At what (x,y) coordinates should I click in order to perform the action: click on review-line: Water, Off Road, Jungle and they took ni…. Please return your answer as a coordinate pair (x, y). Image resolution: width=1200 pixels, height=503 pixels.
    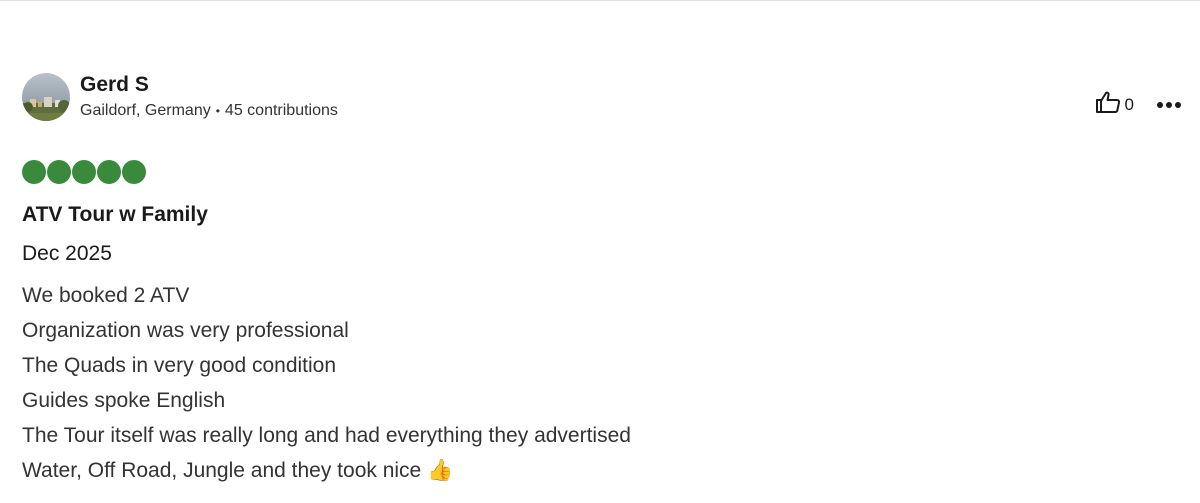
    Looking at the image, I should click on (238, 470).